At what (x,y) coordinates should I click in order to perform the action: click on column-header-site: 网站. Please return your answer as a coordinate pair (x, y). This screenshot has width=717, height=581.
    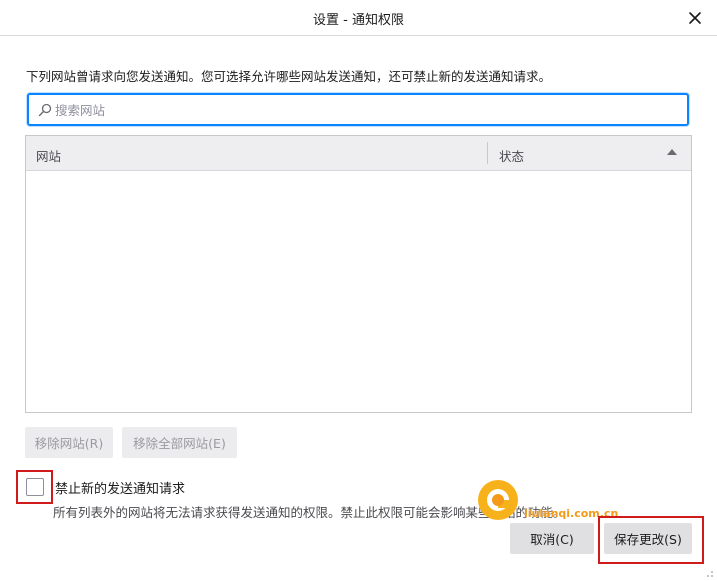
    Looking at the image, I should click on (48, 155).